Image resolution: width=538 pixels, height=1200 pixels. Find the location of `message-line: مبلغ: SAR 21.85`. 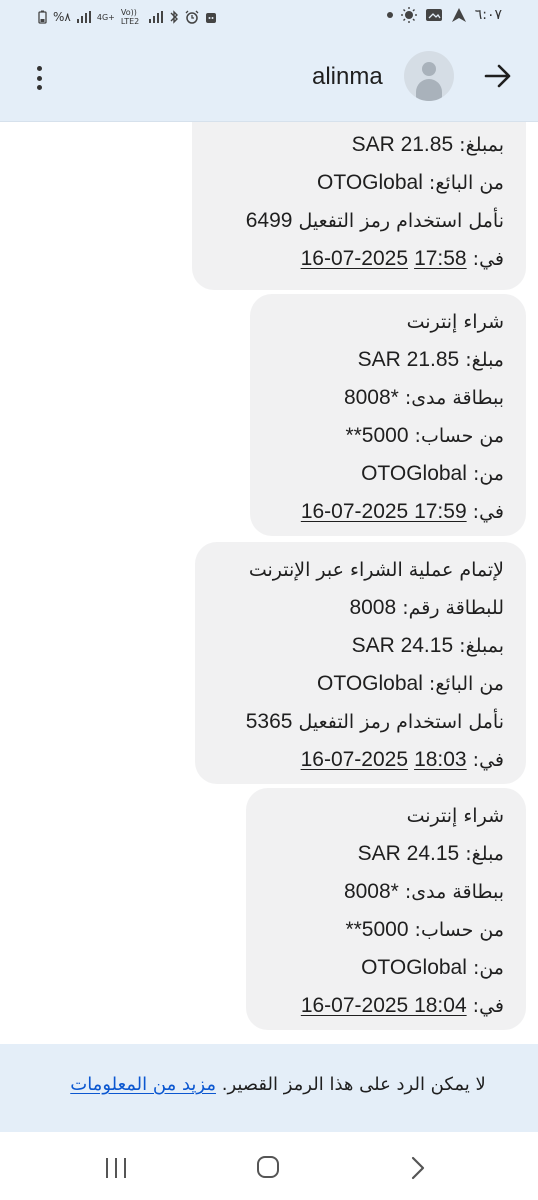

message-line: مبلغ: SAR 21.85 is located at coordinates (388, 360).